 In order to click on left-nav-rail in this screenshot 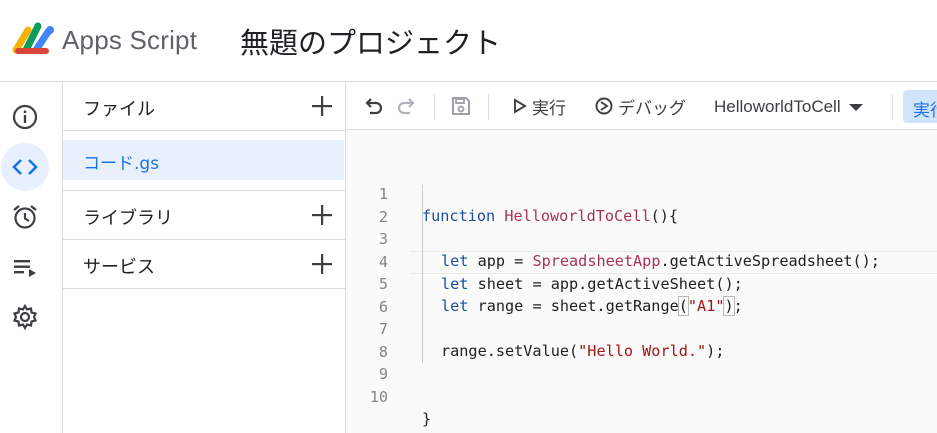, I will do `click(31, 257)`.